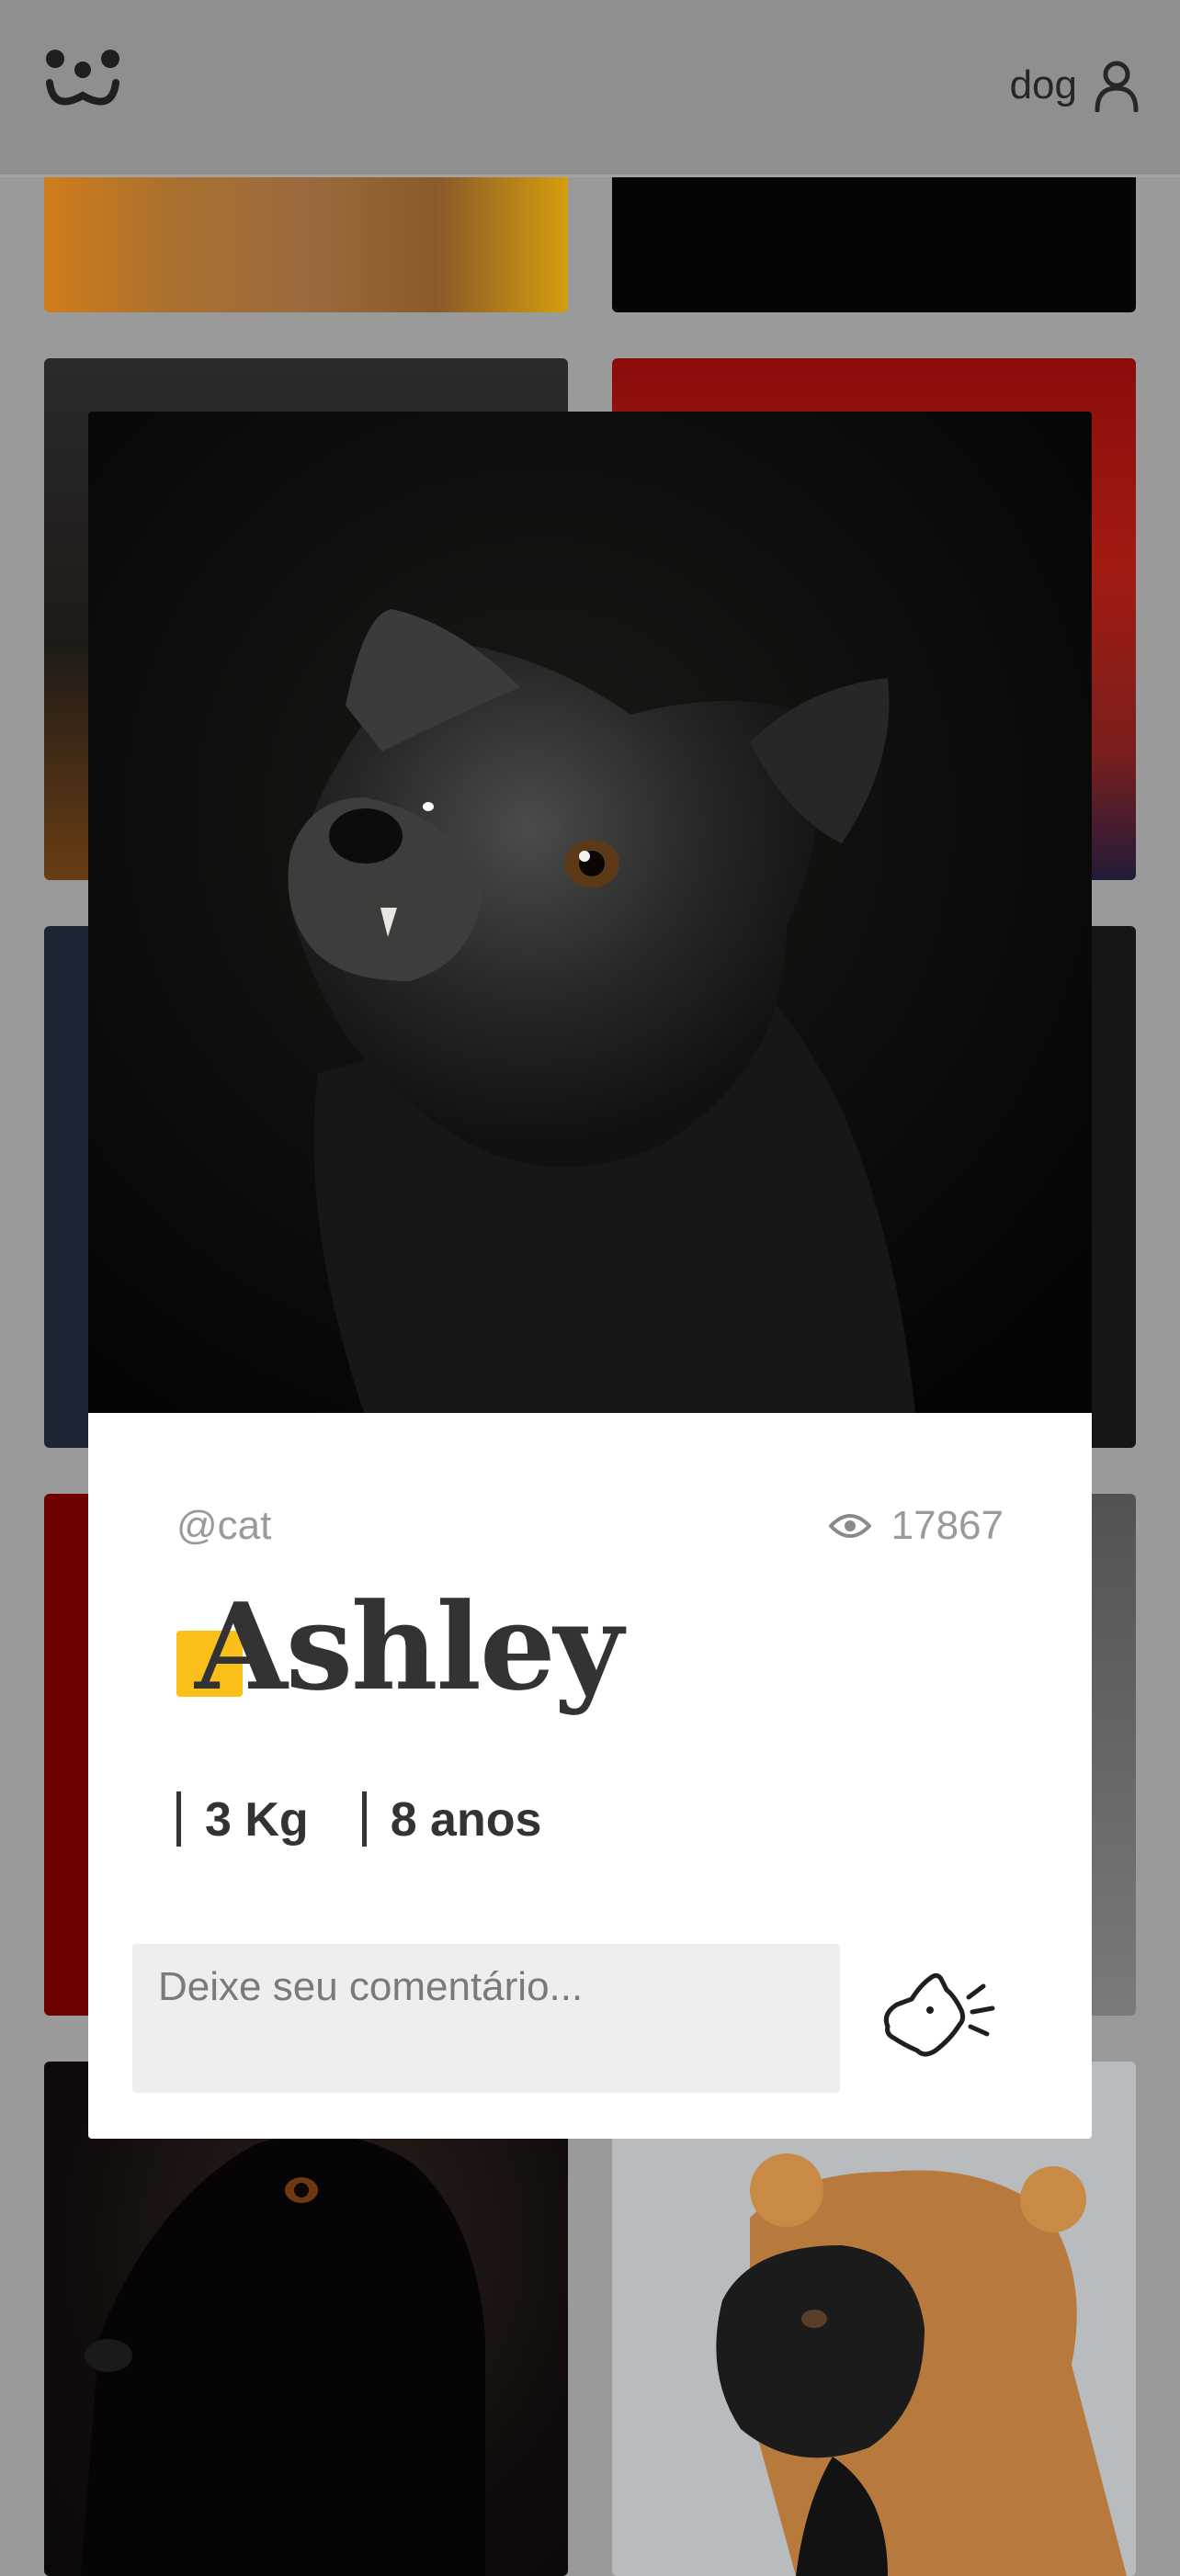  What do you see at coordinates (82, 78) in the screenshot?
I see `dog-face-logo-icon` at bounding box center [82, 78].